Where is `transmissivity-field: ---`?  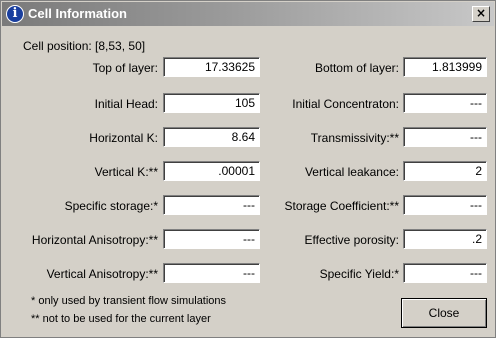
transmissivity-field: --- is located at coordinates (445, 137).